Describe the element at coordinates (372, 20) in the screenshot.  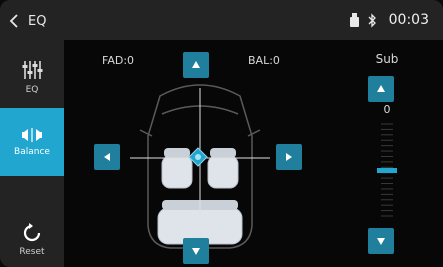
I see `bluetooth-icon` at that location.